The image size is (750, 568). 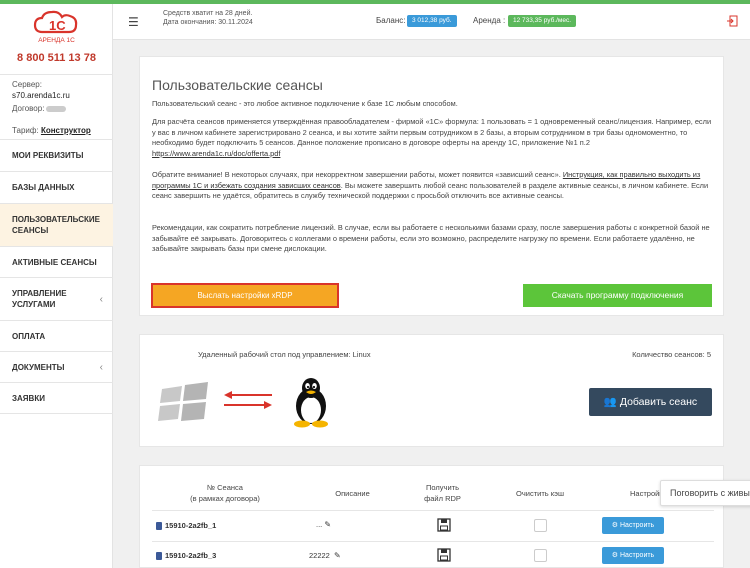 What do you see at coordinates (66, 130) in the screenshot?
I see `tariff-link: Конструктор` at bounding box center [66, 130].